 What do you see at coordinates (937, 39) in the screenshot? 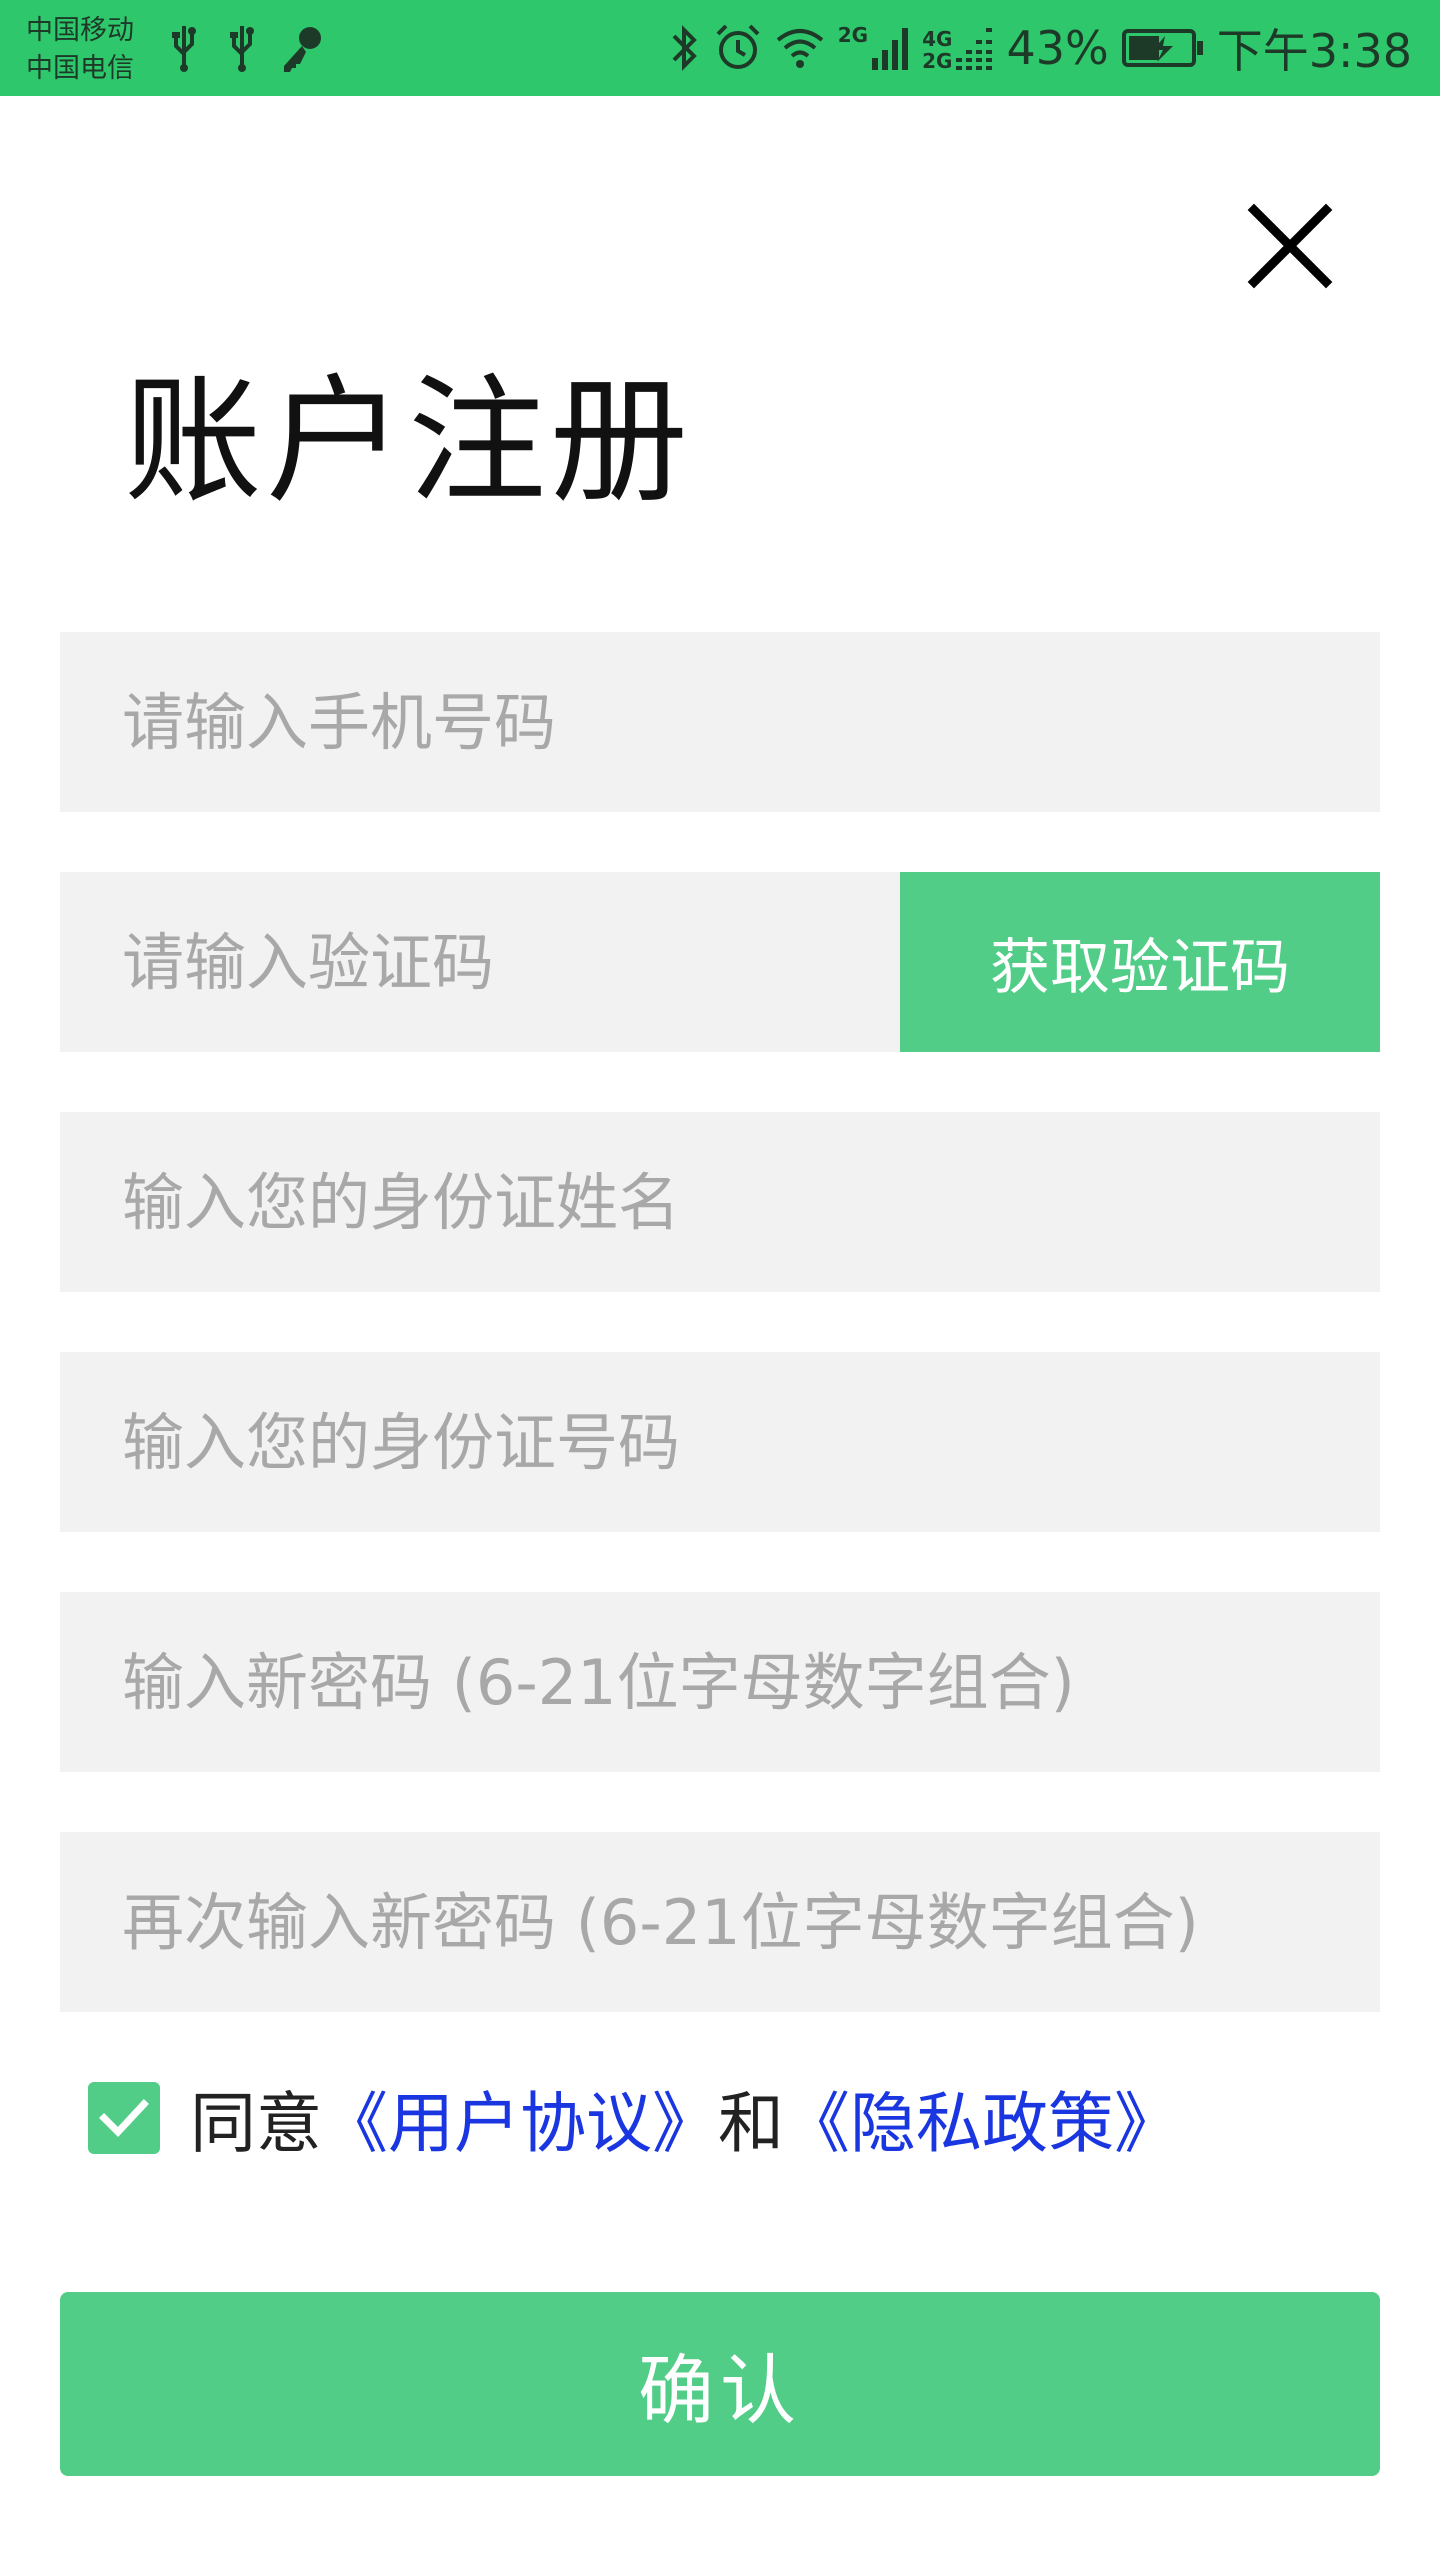
I see `signal-label: 4G` at bounding box center [937, 39].